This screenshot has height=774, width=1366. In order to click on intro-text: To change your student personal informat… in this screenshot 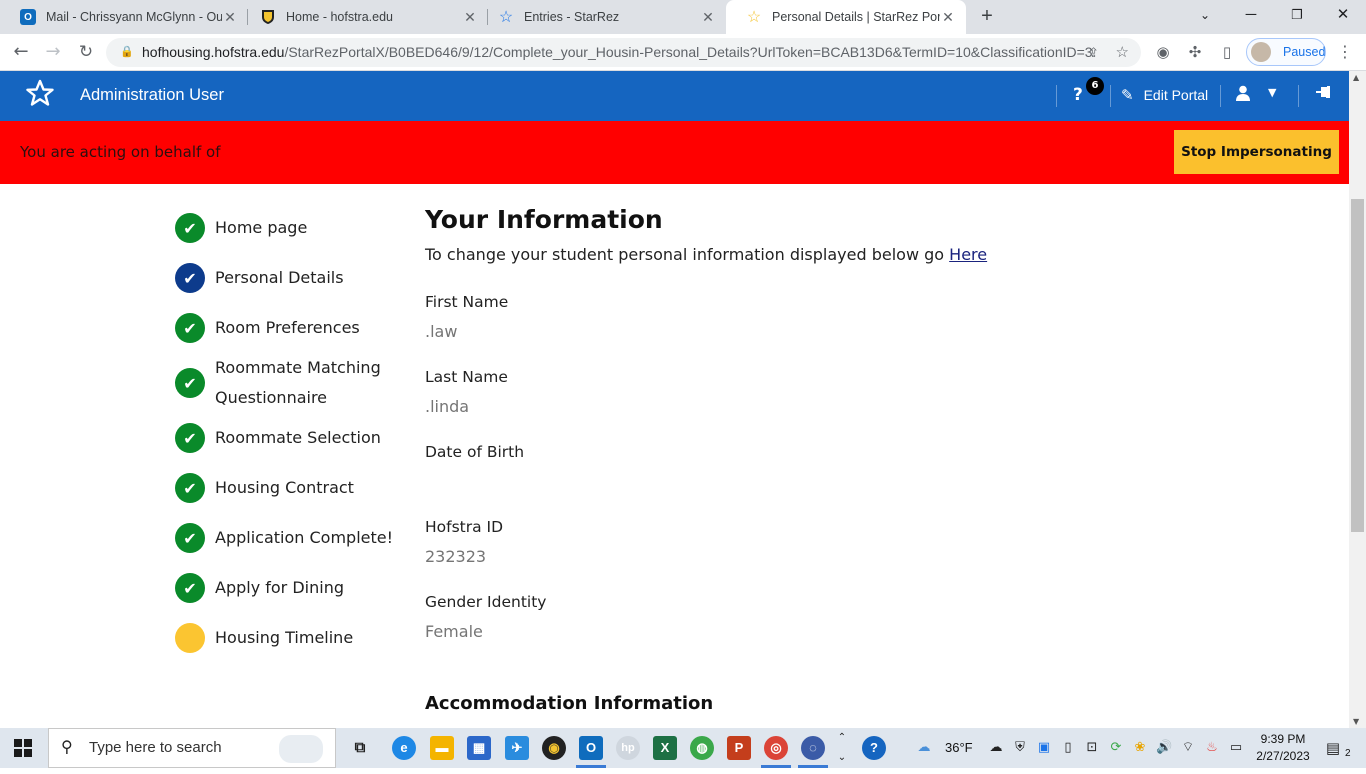, I will do `click(706, 254)`.